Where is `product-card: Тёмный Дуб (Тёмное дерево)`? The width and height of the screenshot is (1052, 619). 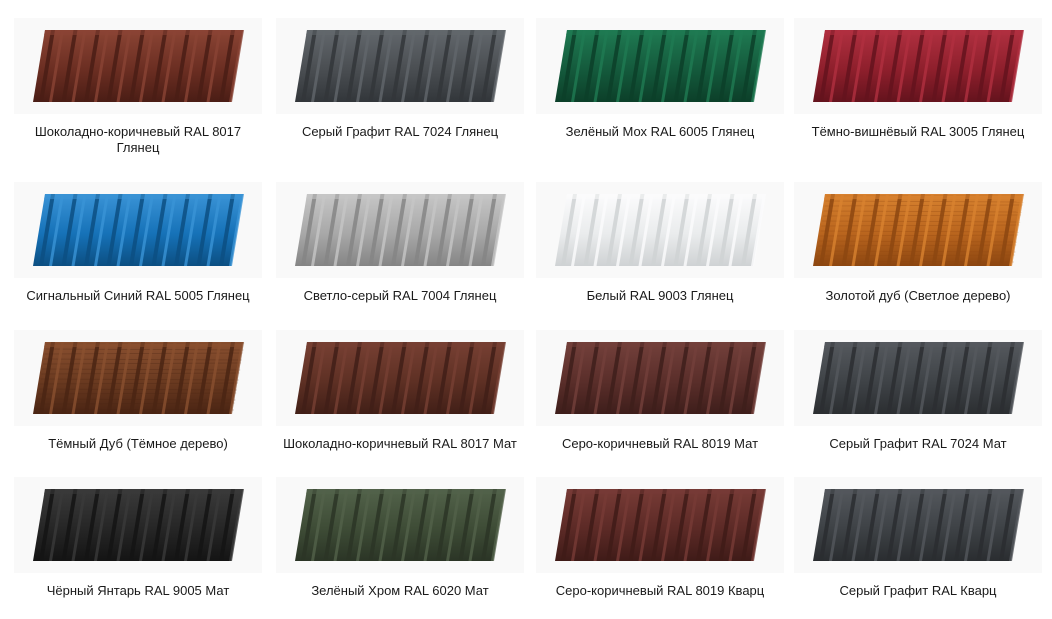 product-card: Тёмный Дуб (Тёмное дерево) is located at coordinates (138, 391).